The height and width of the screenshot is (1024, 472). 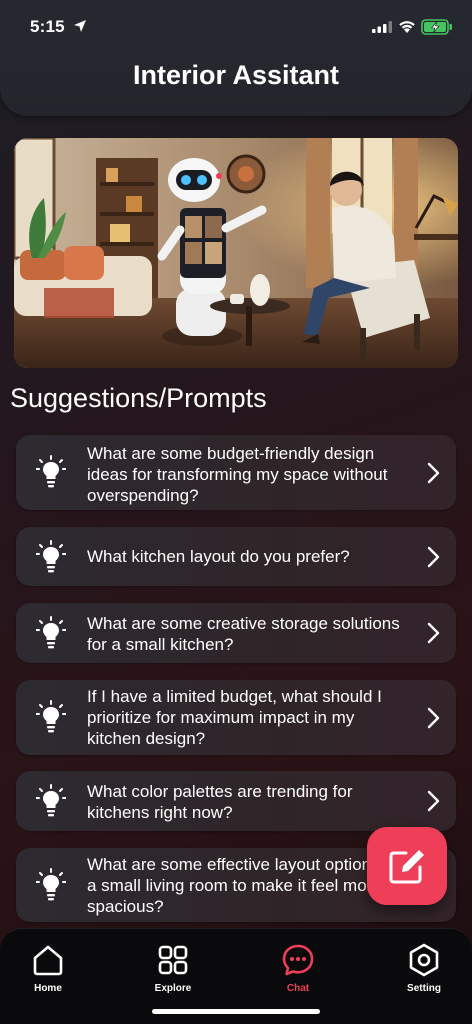 I want to click on cellular-signal-icon, so click(x=382, y=27).